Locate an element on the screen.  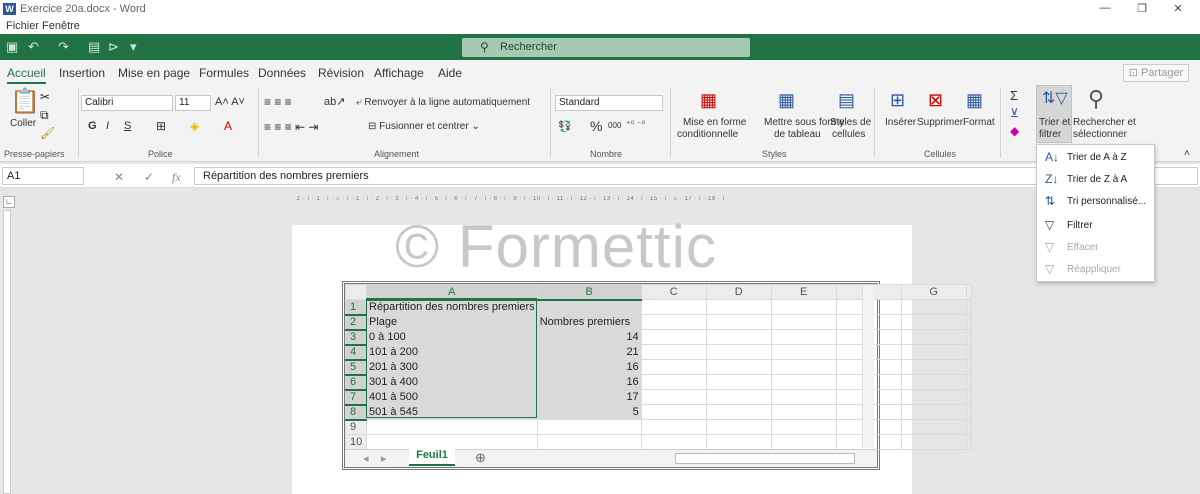
row-header: 2 is located at coordinates (356, 322).